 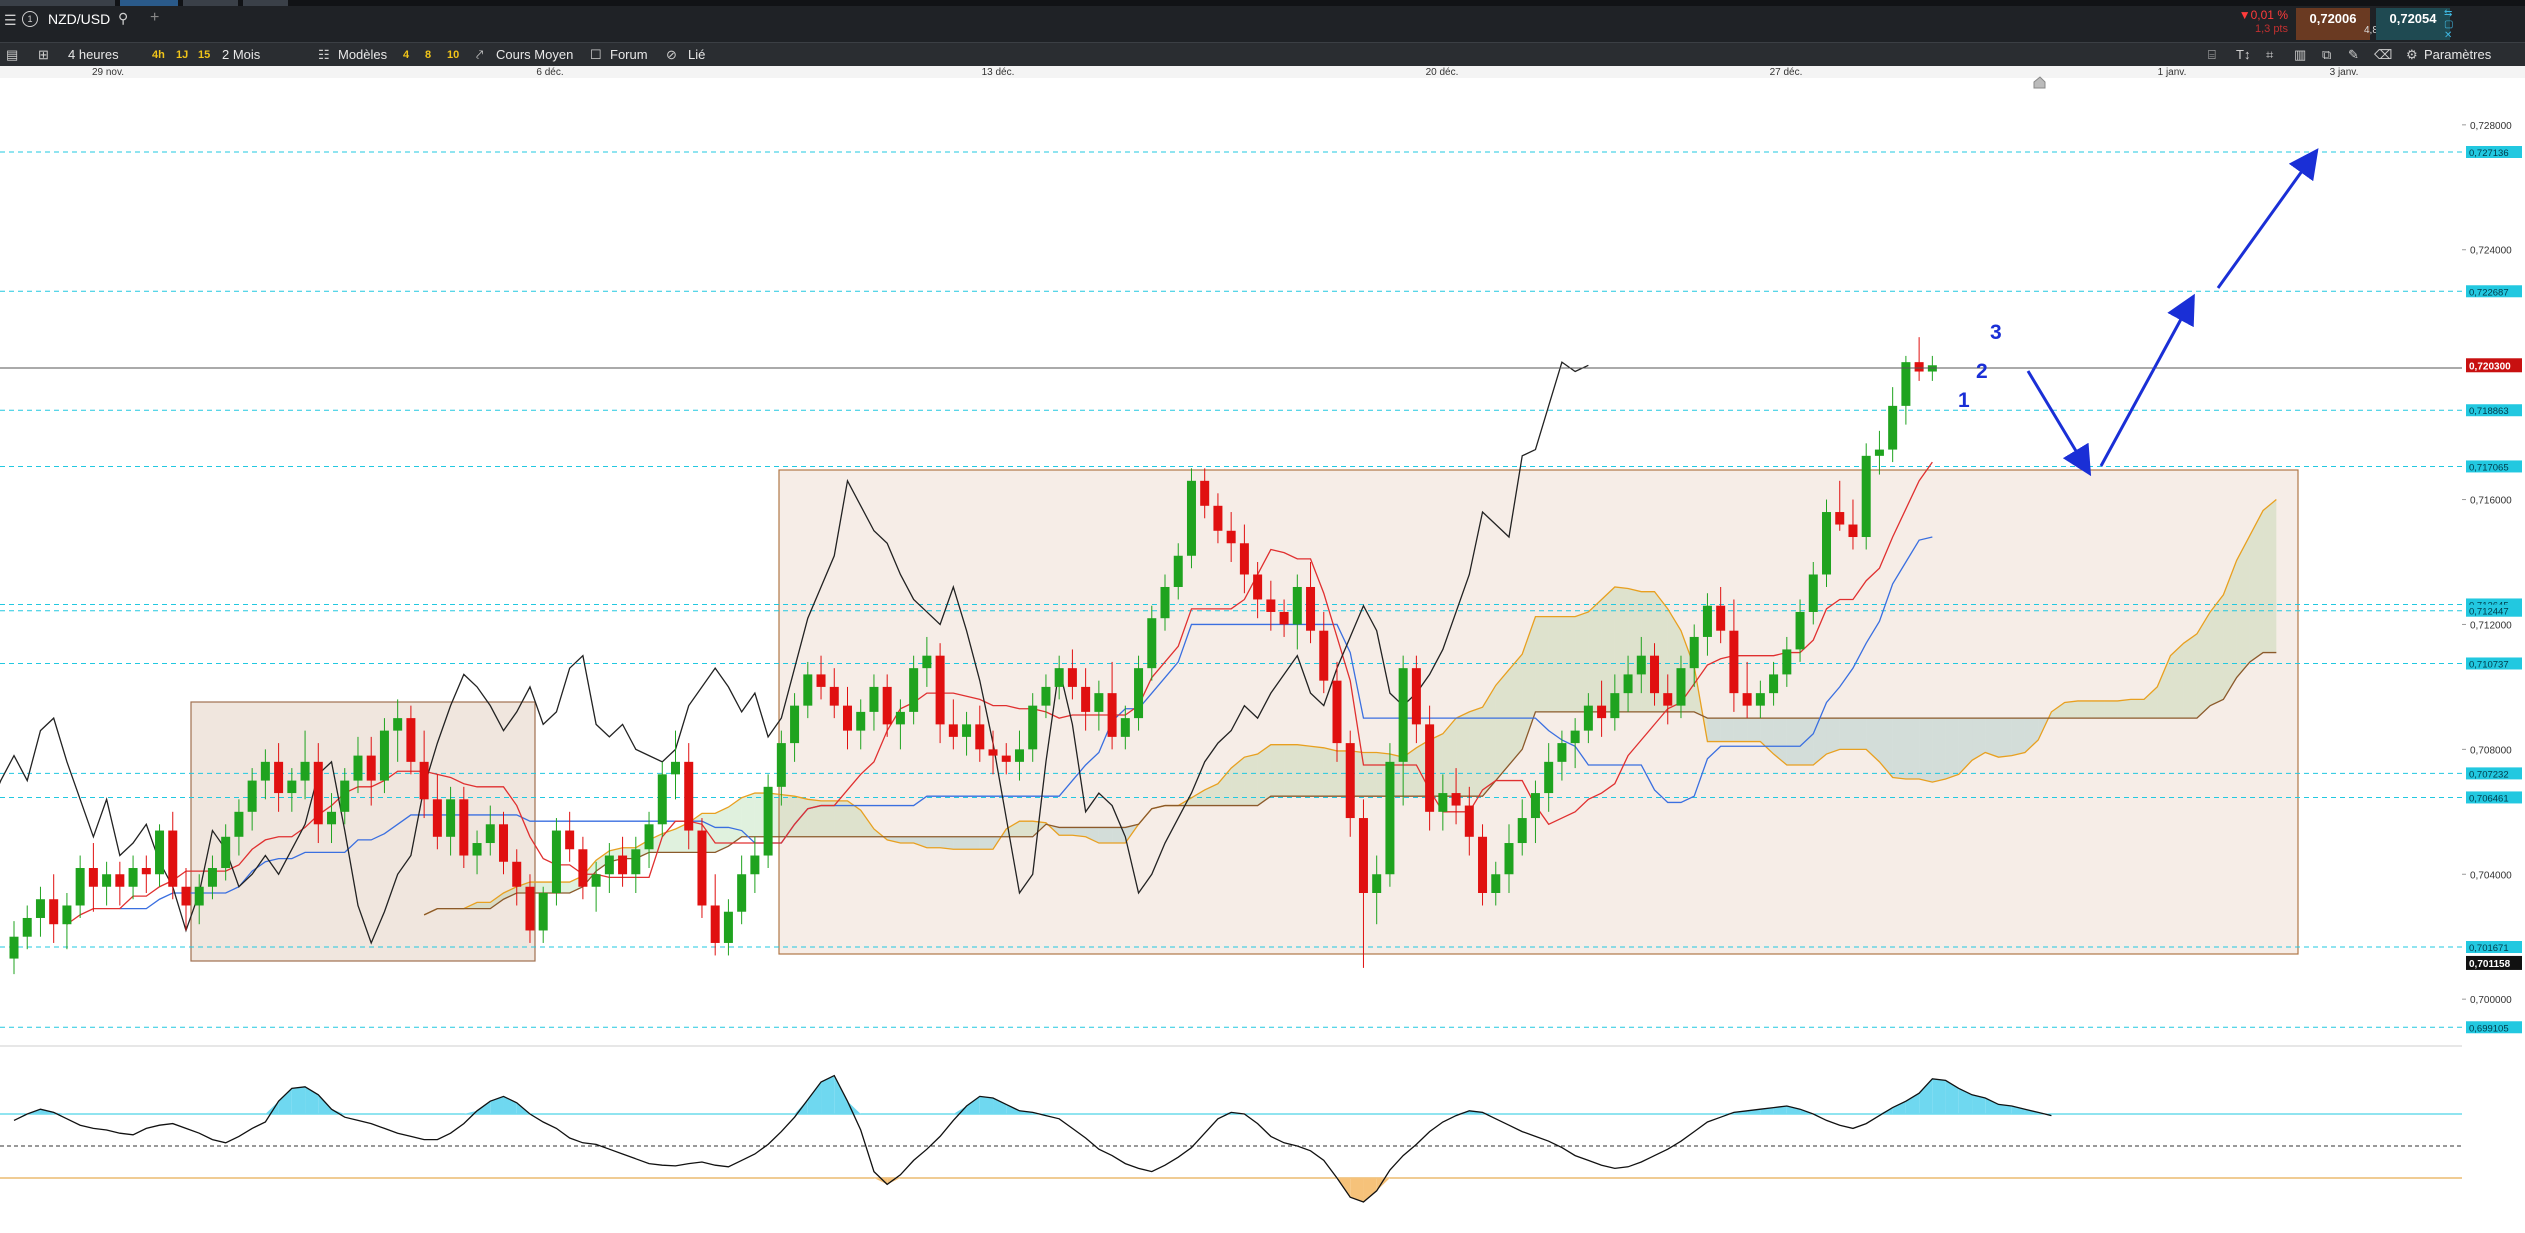 What do you see at coordinates (1939, 1096) in the screenshot?
I see `cci-overbought-fill` at bounding box center [1939, 1096].